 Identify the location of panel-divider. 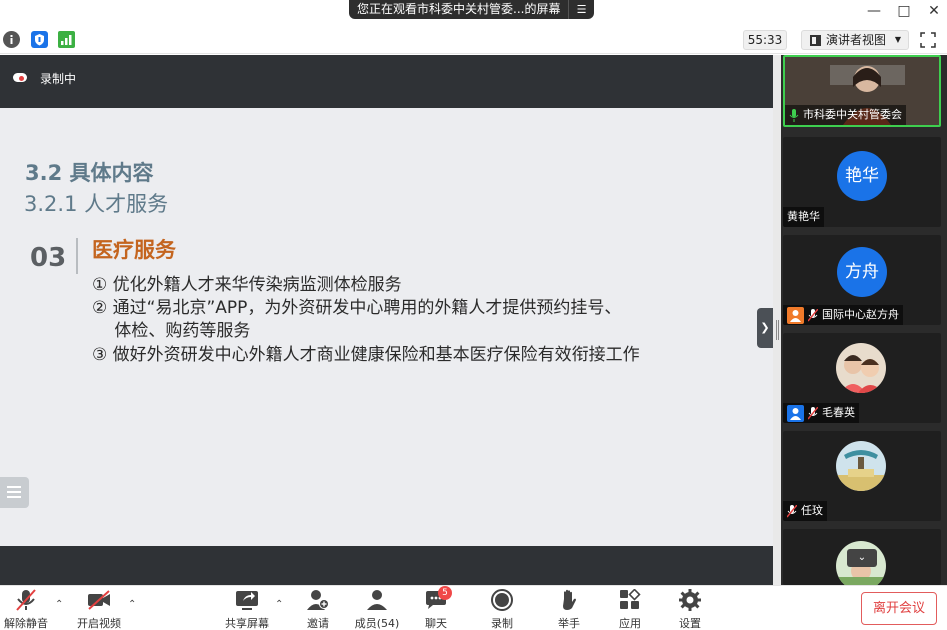
(777, 320).